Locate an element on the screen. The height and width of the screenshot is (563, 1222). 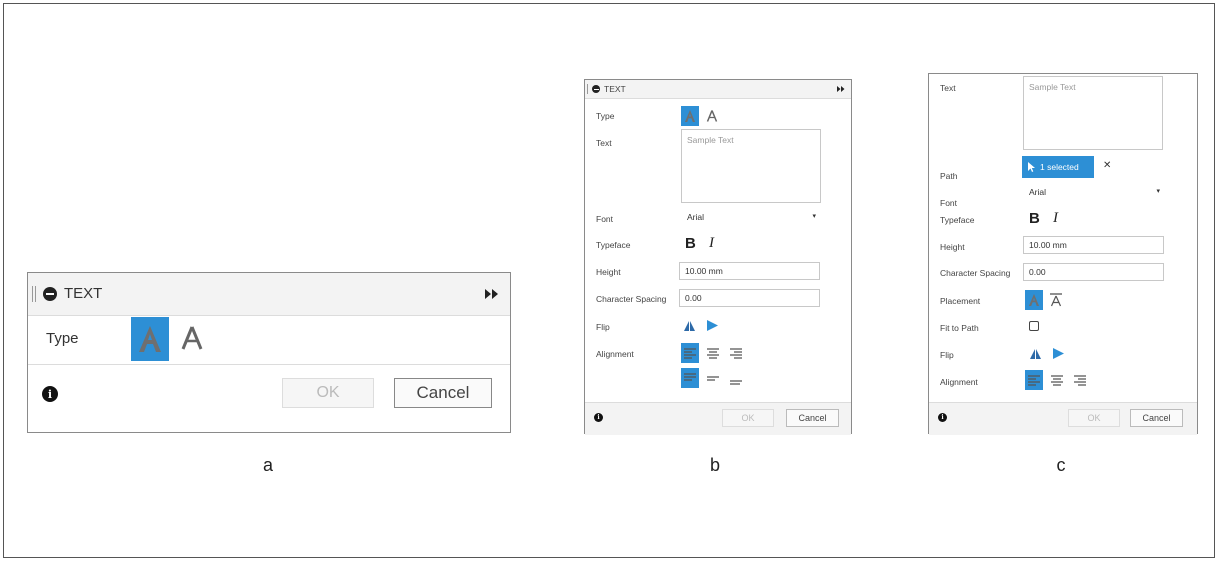
placement-below-button is located at coordinates (1034, 300).